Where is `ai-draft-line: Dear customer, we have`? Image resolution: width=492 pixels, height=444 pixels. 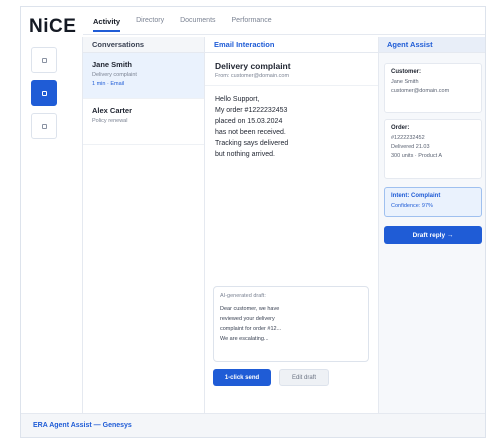
ai-draft-line: Dear customer, we have is located at coordinates (250, 309).